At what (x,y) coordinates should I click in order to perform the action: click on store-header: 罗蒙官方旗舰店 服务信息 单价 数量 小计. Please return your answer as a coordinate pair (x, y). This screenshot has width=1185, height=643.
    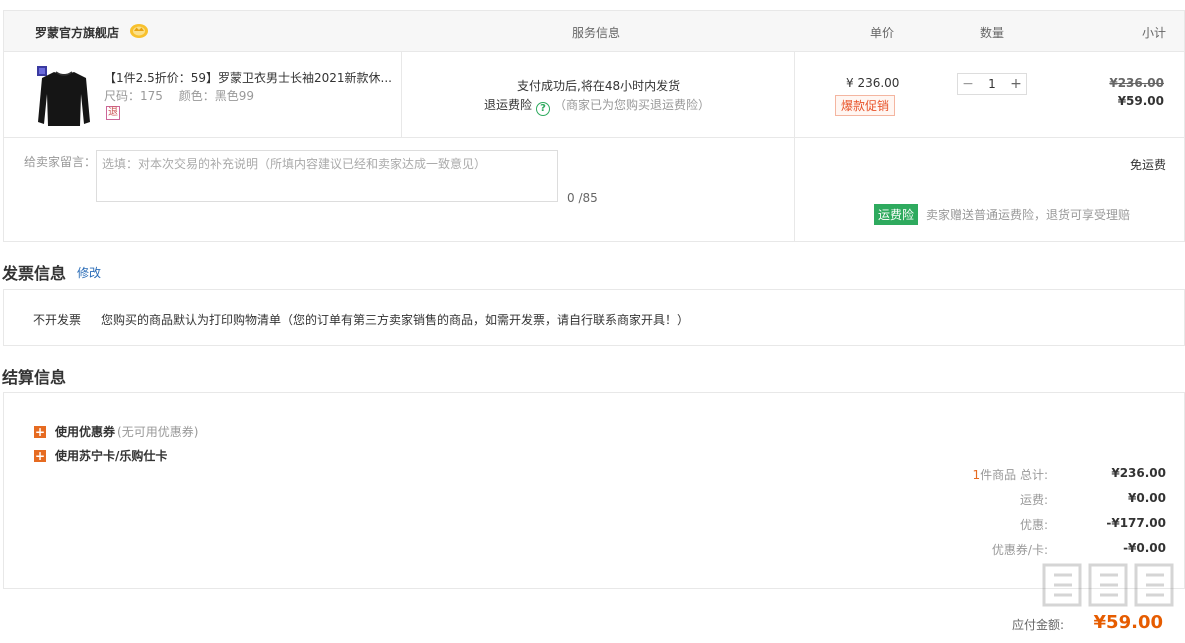
    Looking at the image, I should click on (594, 31).